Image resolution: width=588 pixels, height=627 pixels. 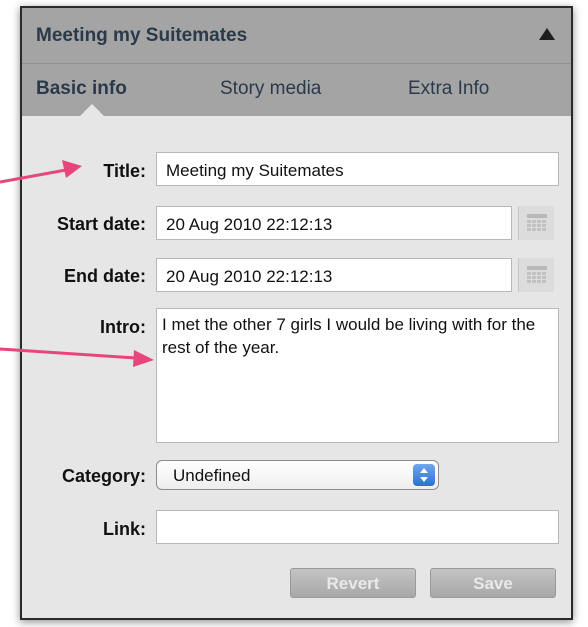 I want to click on start-date-input: 20 Aug 2010 22:12:13, so click(x=334, y=223).